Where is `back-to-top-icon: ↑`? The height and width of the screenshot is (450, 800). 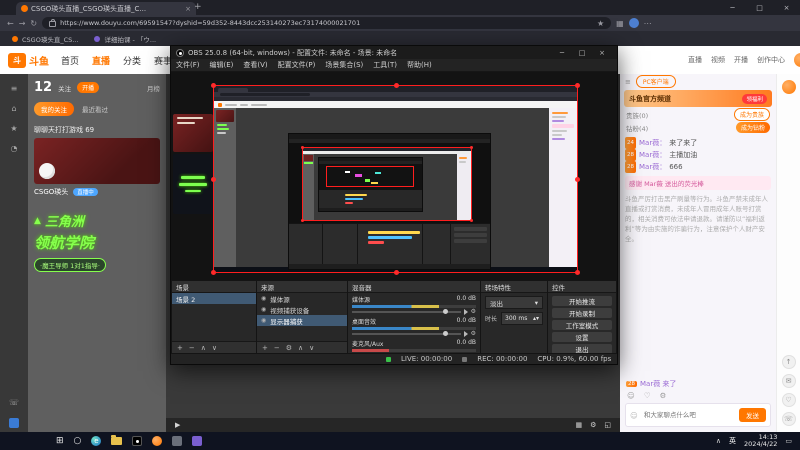
back-to-top-icon: ↑ is located at coordinates (788, 362).